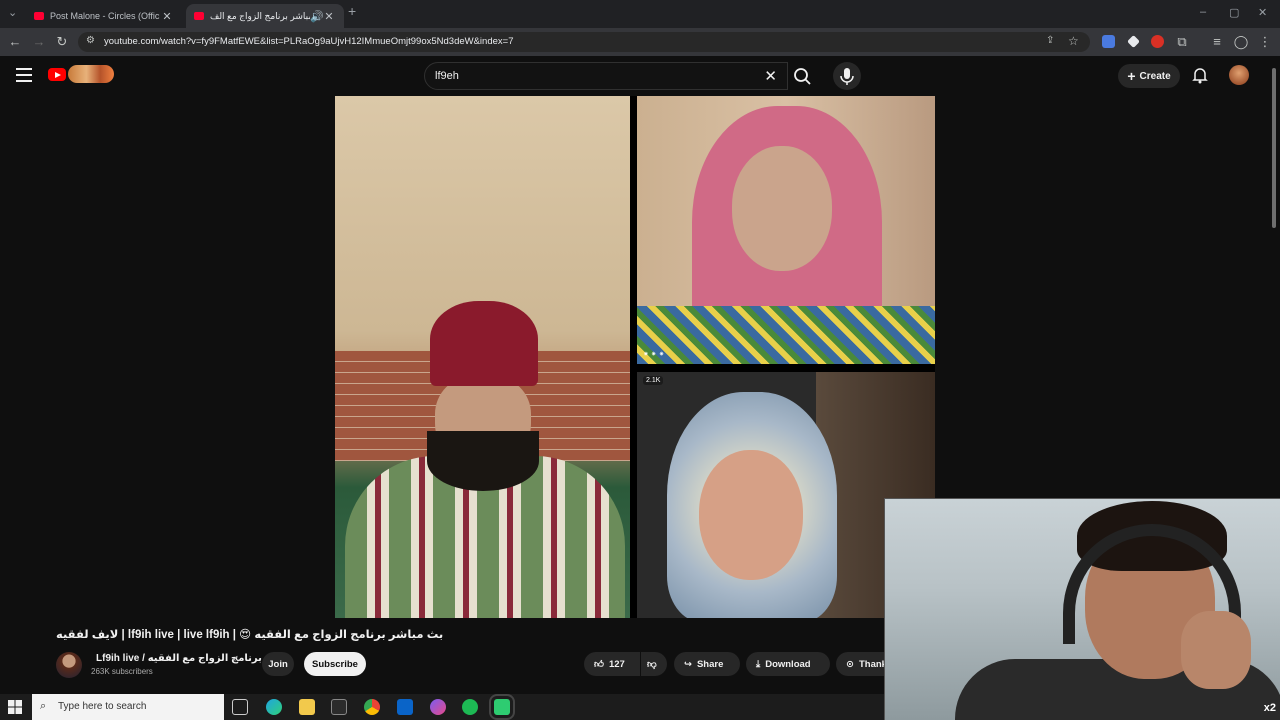 This screenshot has width=1280, height=720. I want to click on search-icon, so click(802, 76).